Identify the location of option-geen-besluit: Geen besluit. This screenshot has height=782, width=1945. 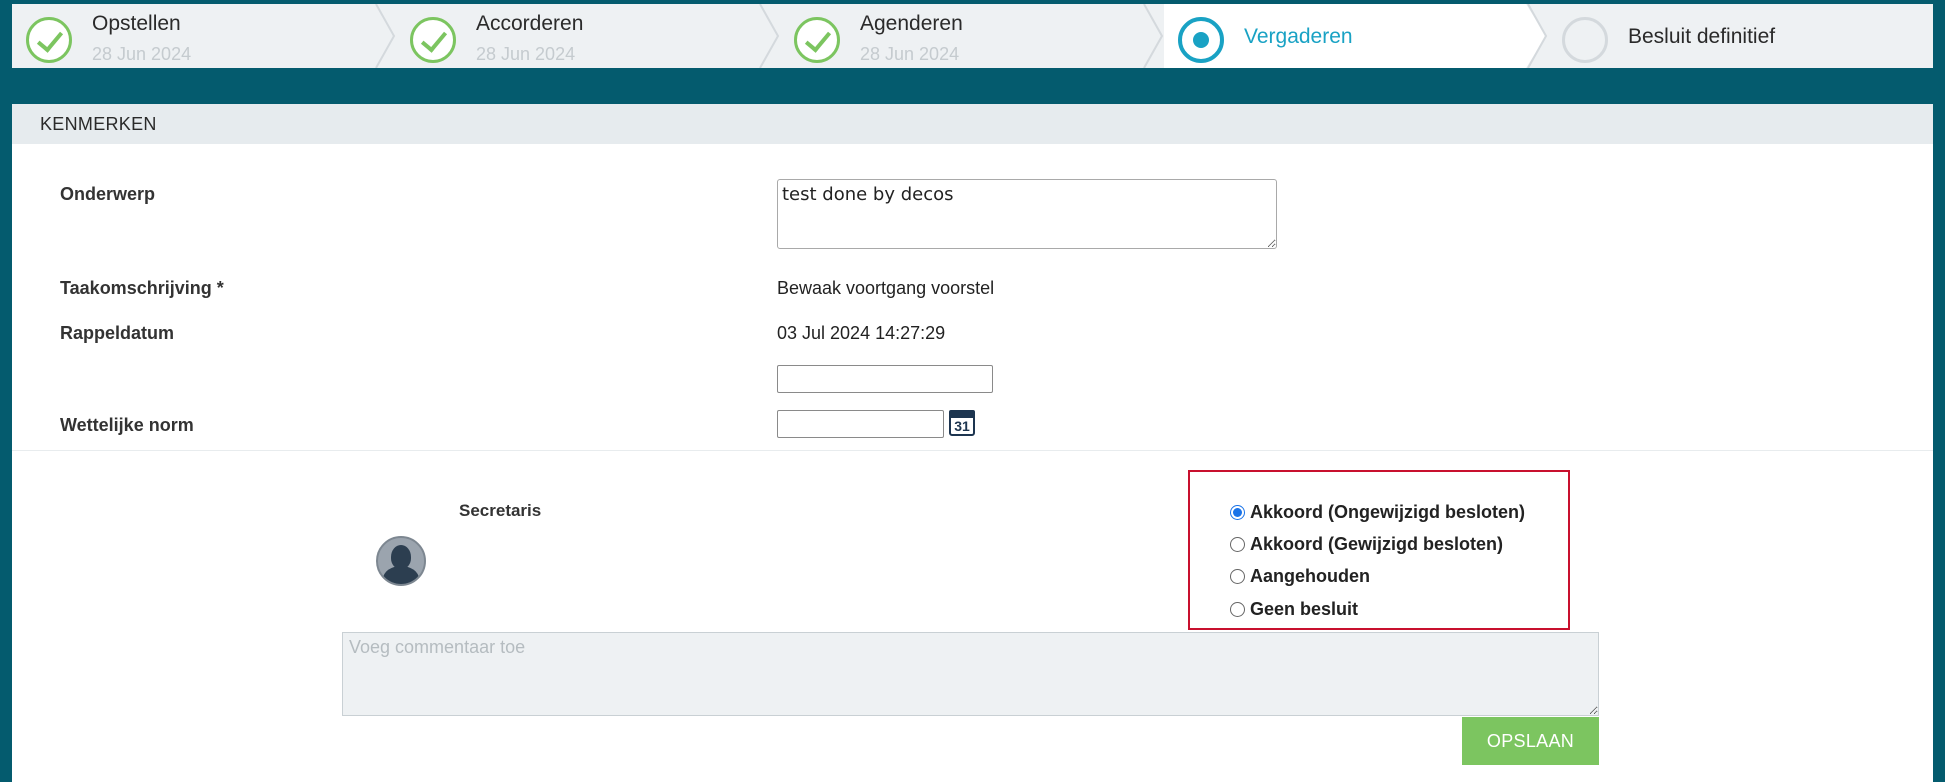
(1294, 609).